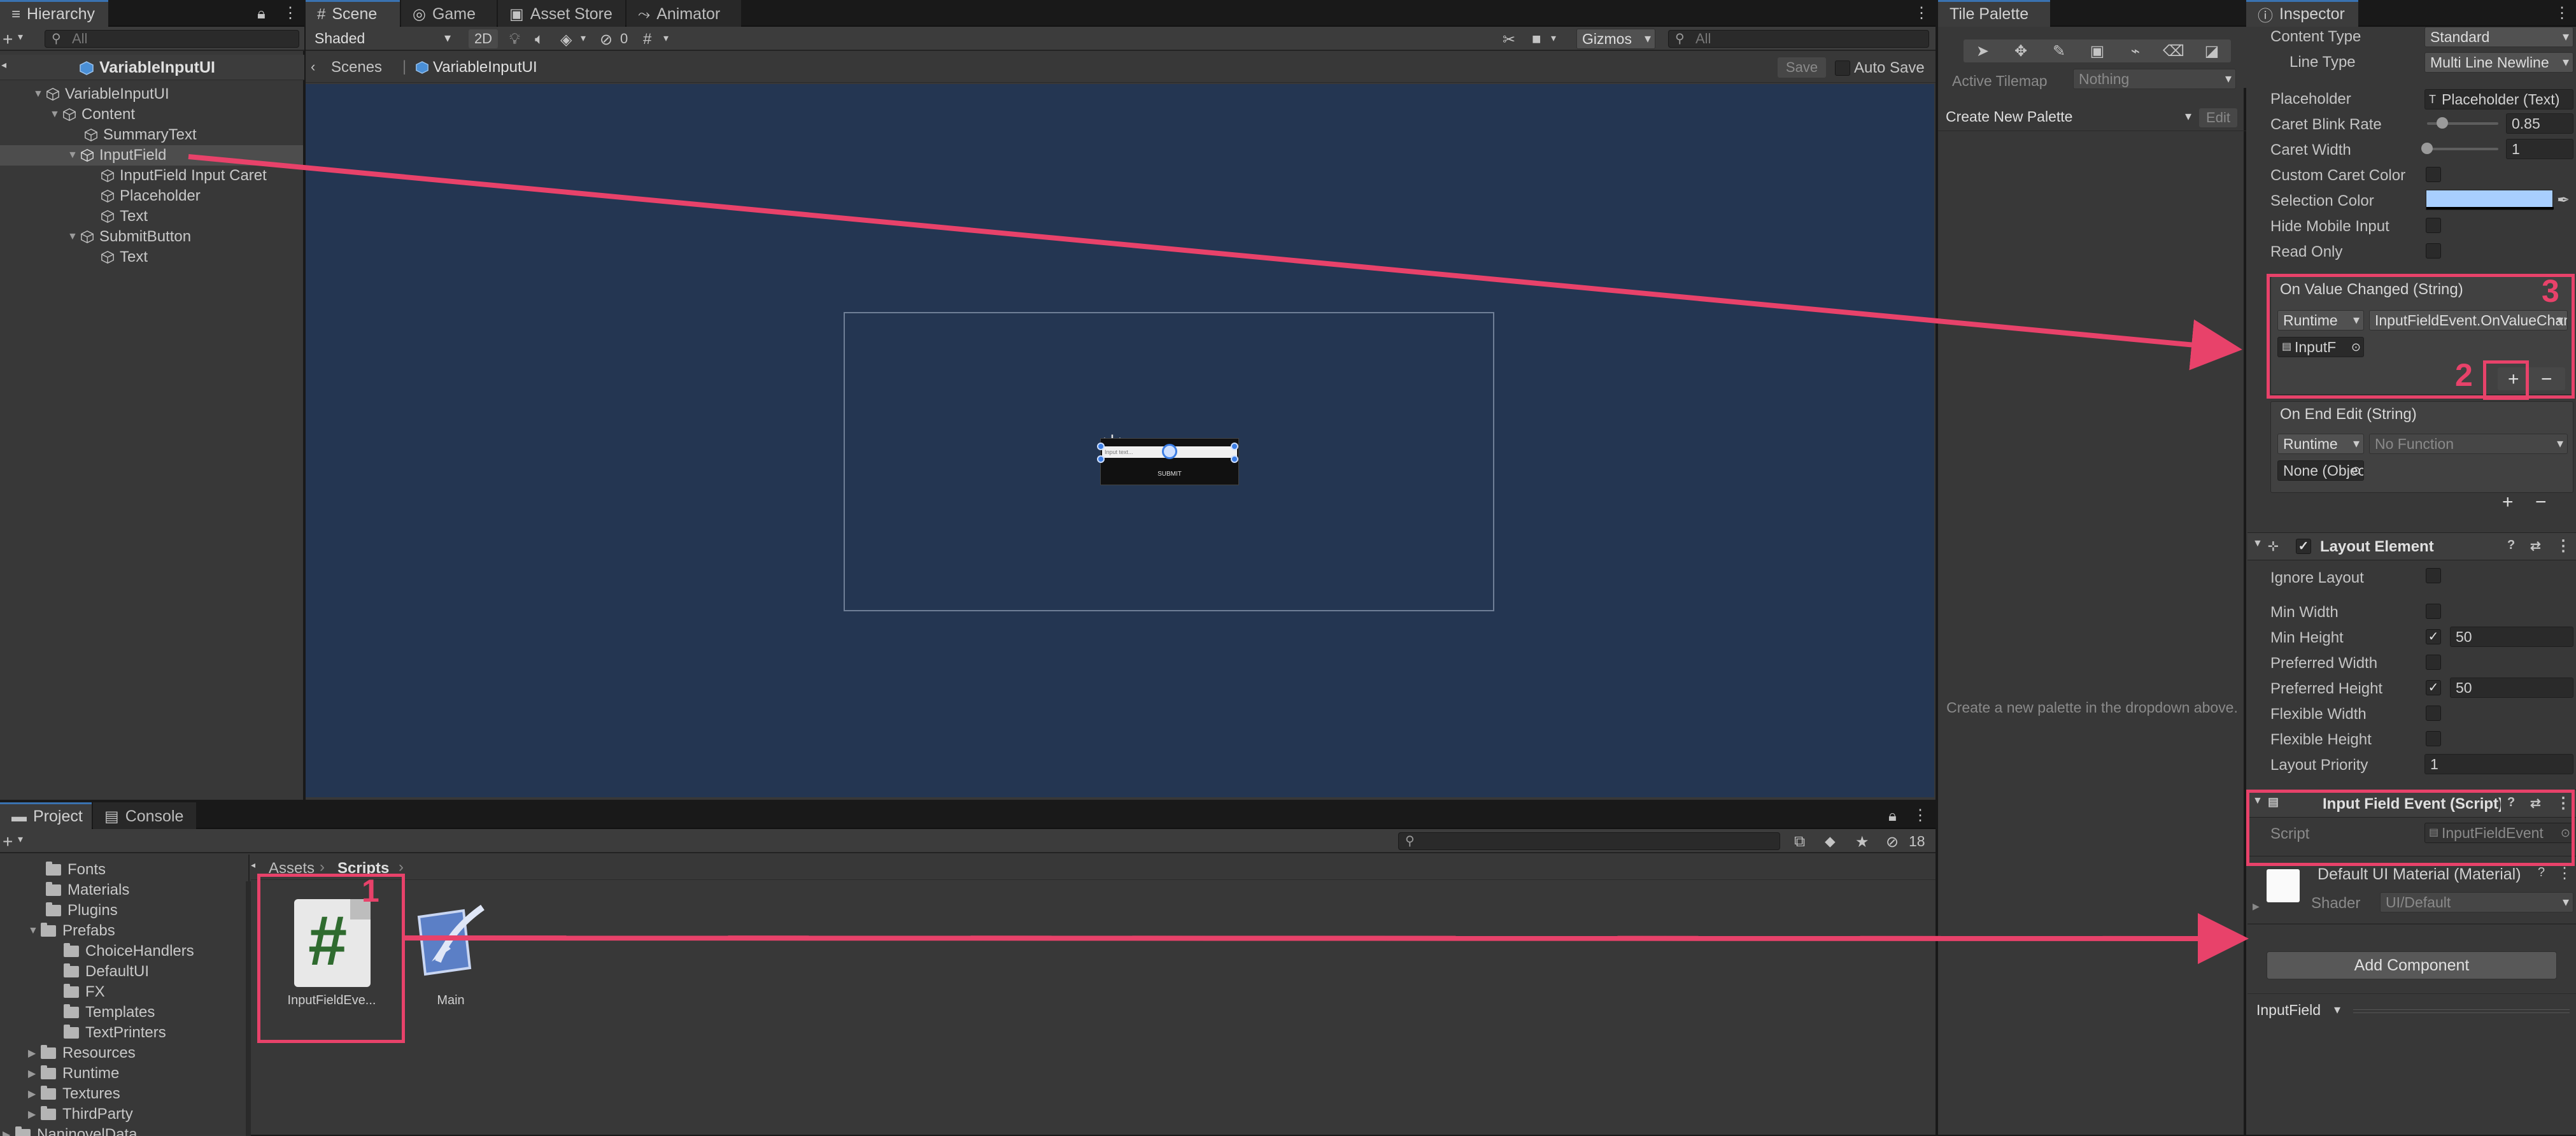 The image size is (2576, 1136). What do you see at coordinates (1326, 938) in the screenshot?
I see `arrow-script-to-add-component` at bounding box center [1326, 938].